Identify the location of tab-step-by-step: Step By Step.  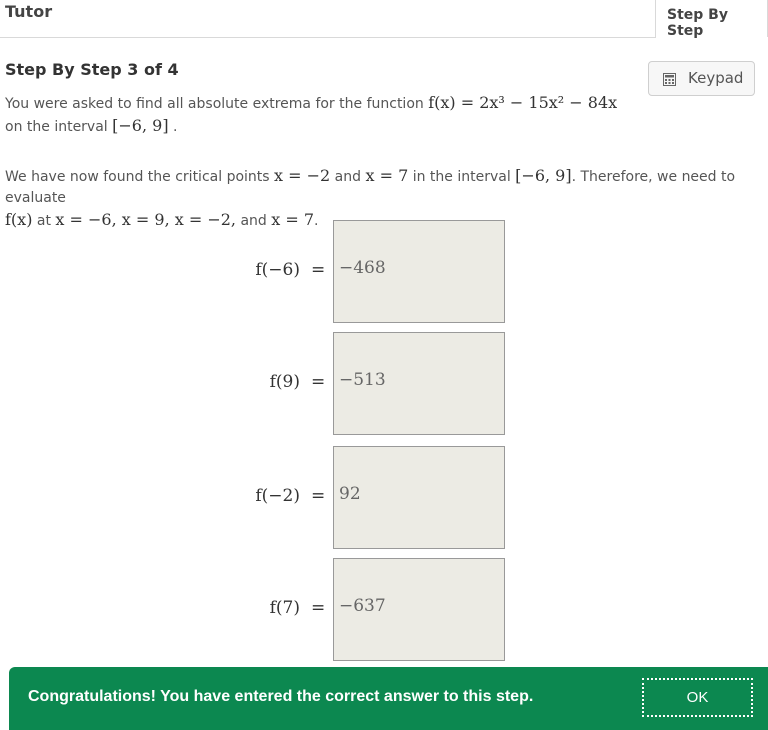
(711, 19).